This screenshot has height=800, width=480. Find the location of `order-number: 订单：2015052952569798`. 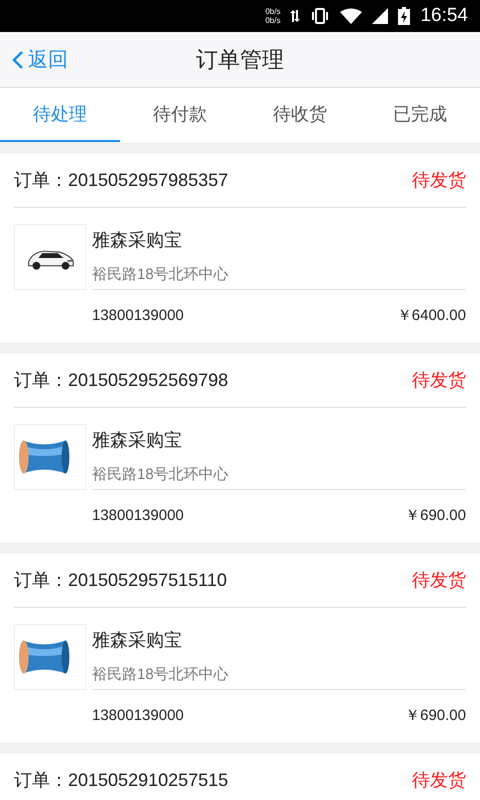

order-number: 订单：2015052952569798 is located at coordinates (121, 380).